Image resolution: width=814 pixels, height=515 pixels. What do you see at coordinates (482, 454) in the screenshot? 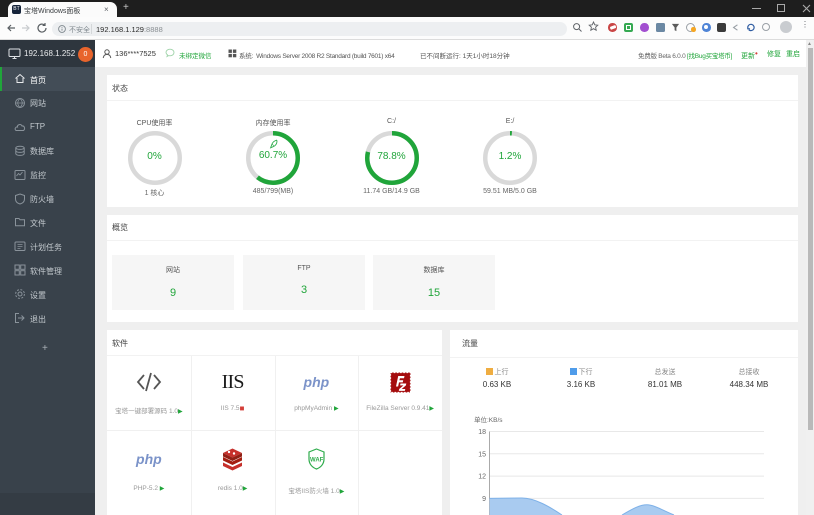
I see `svg-text: 15` at bounding box center [482, 454].